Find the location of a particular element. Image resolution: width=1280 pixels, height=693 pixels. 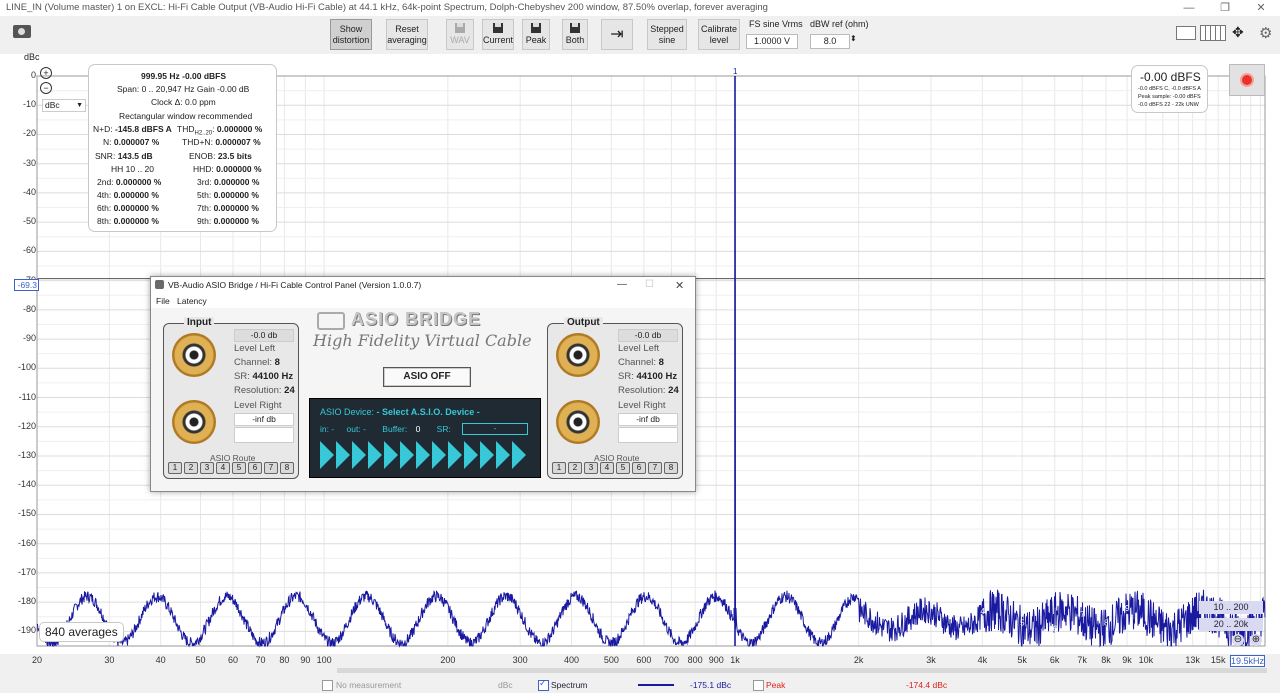

y-tick-label: -120 is located at coordinates (26, 425).